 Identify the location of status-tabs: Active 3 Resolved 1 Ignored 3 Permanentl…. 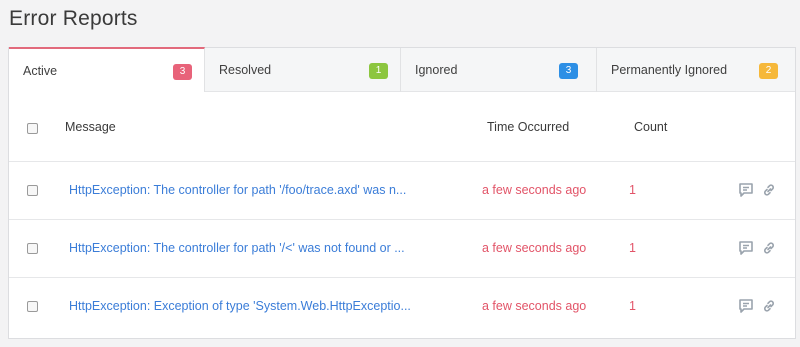
(402, 69).